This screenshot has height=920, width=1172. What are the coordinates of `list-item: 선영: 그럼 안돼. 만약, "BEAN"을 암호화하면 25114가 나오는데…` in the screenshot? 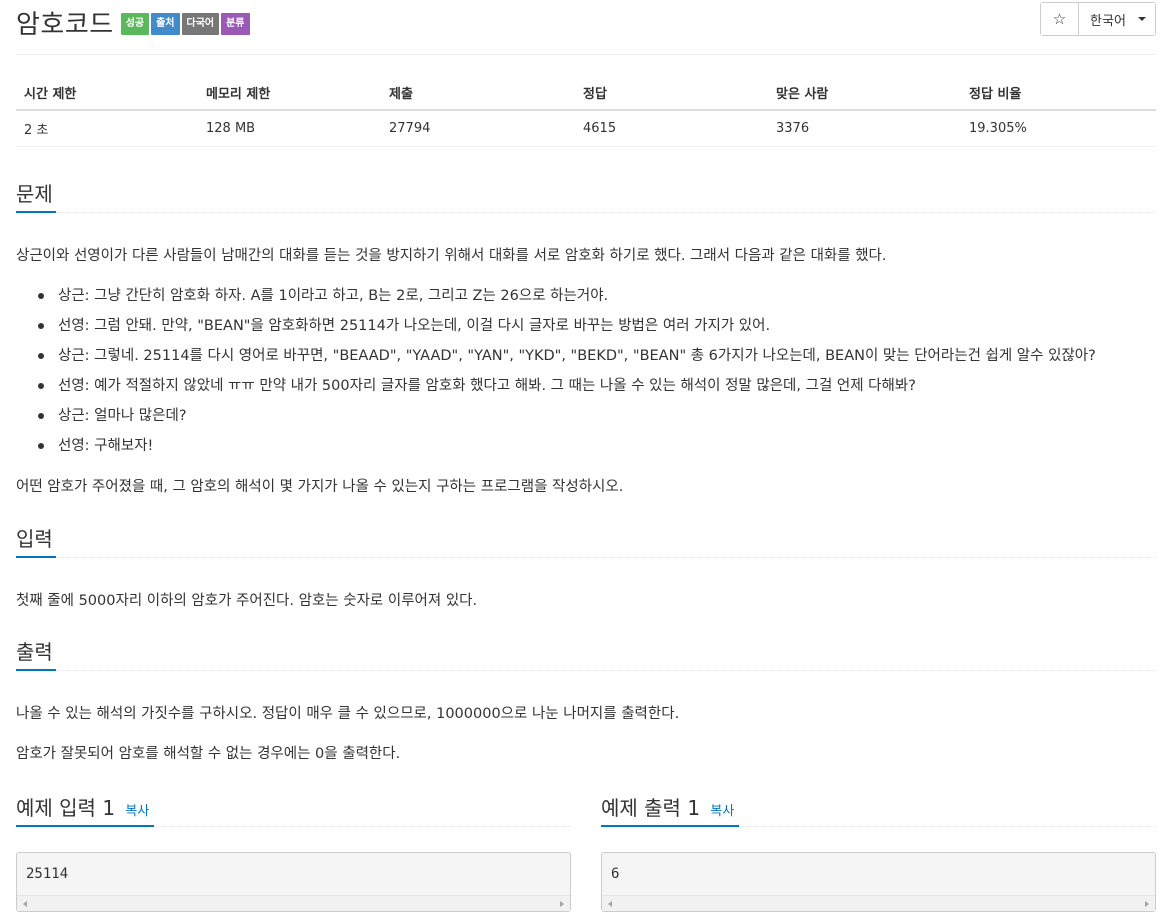 It's located at (566, 329).